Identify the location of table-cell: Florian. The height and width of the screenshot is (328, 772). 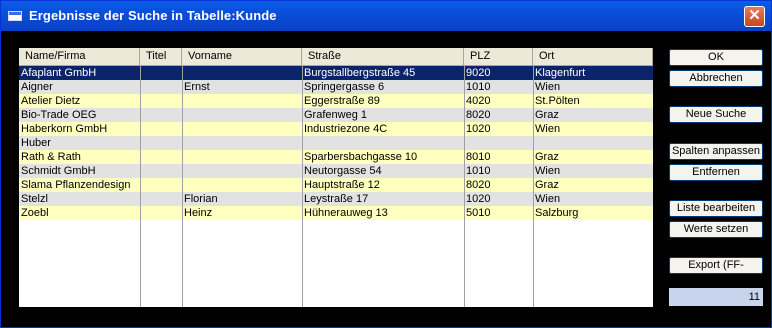
(201, 199).